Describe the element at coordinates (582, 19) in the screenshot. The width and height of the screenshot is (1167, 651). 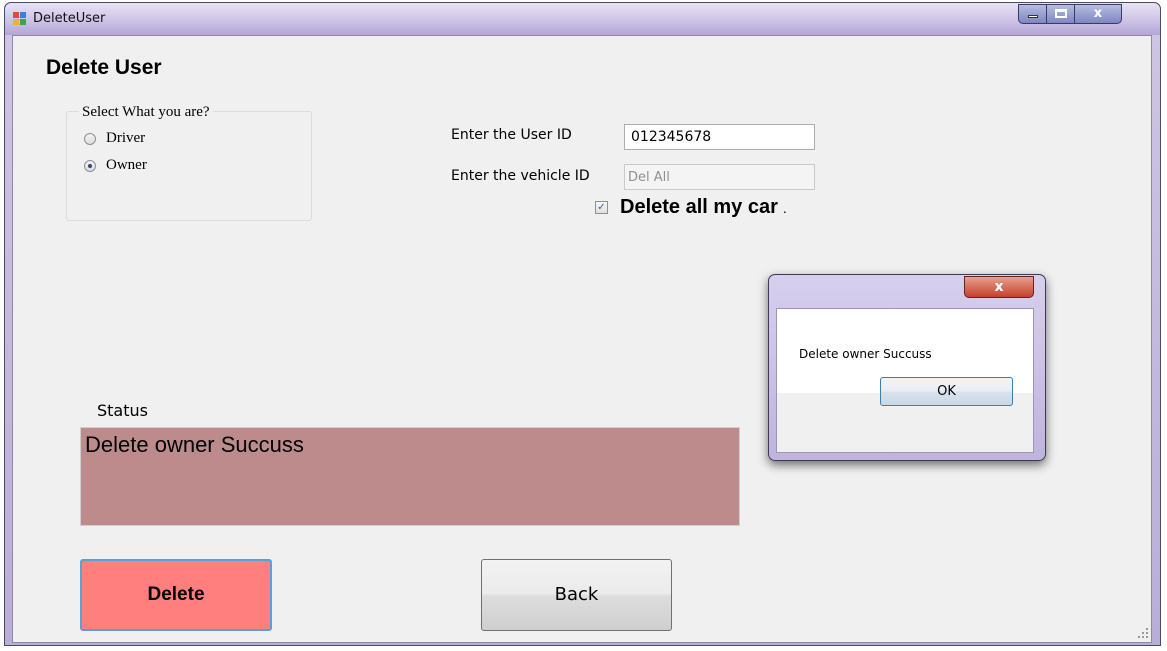
I see `title-bar: DeleteUser x` at that location.